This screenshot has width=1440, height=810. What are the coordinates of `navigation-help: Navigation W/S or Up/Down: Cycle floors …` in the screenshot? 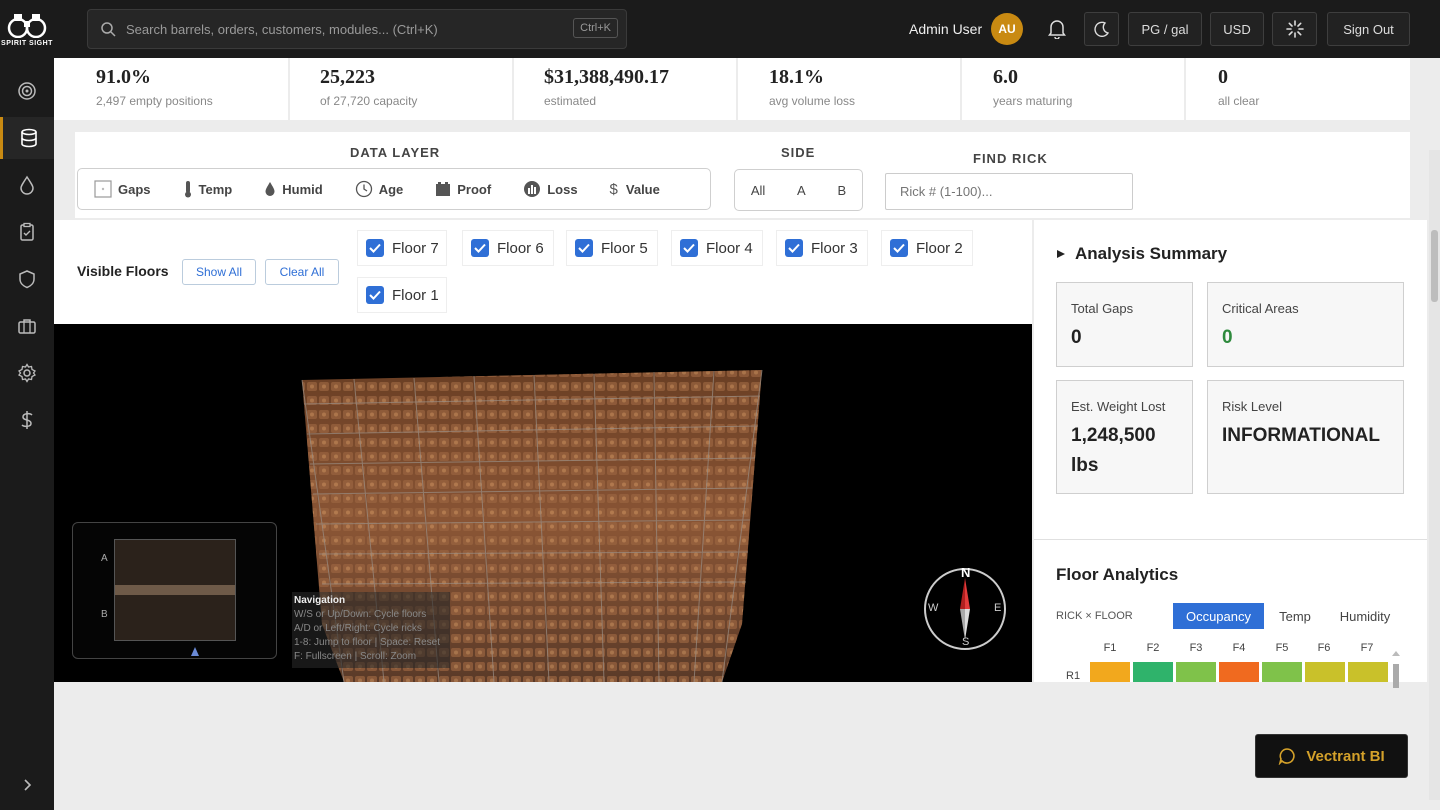 It's located at (371, 630).